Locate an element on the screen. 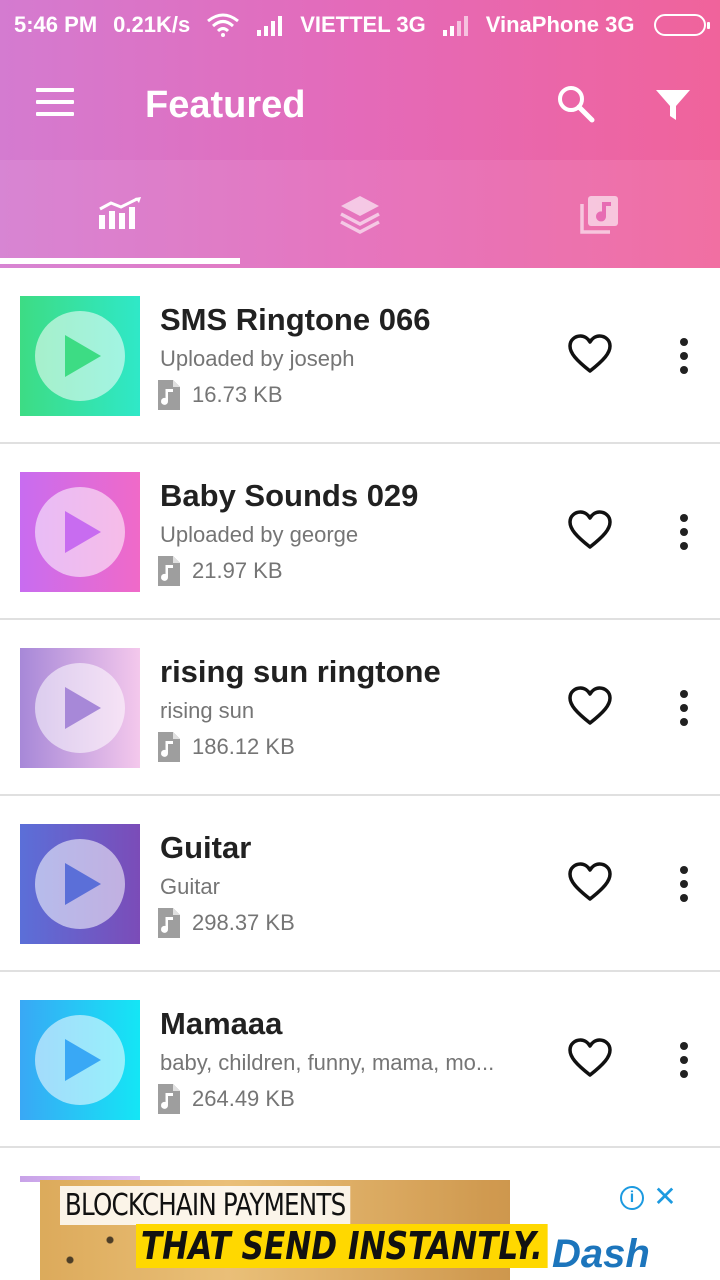 The image size is (720, 1280). file-size: 298.37 KB is located at coordinates (243, 922).